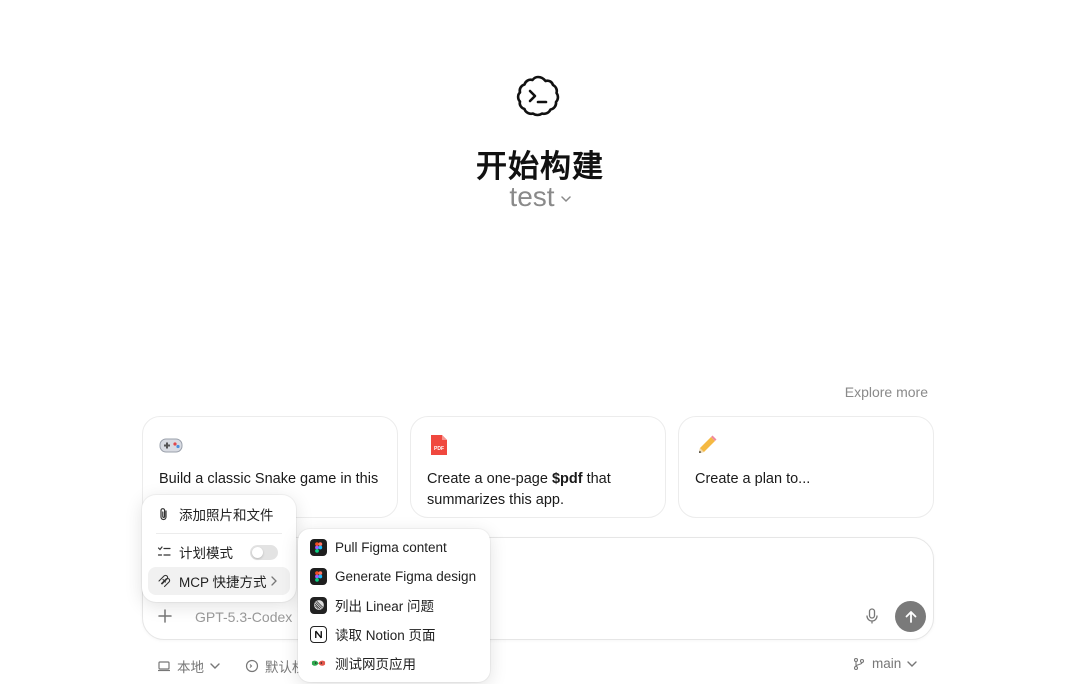 Image resolution: width=1080 pixels, height=684 pixels. I want to click on submenu-item-test-web-app: 测试网页应用, so click(394, 663).